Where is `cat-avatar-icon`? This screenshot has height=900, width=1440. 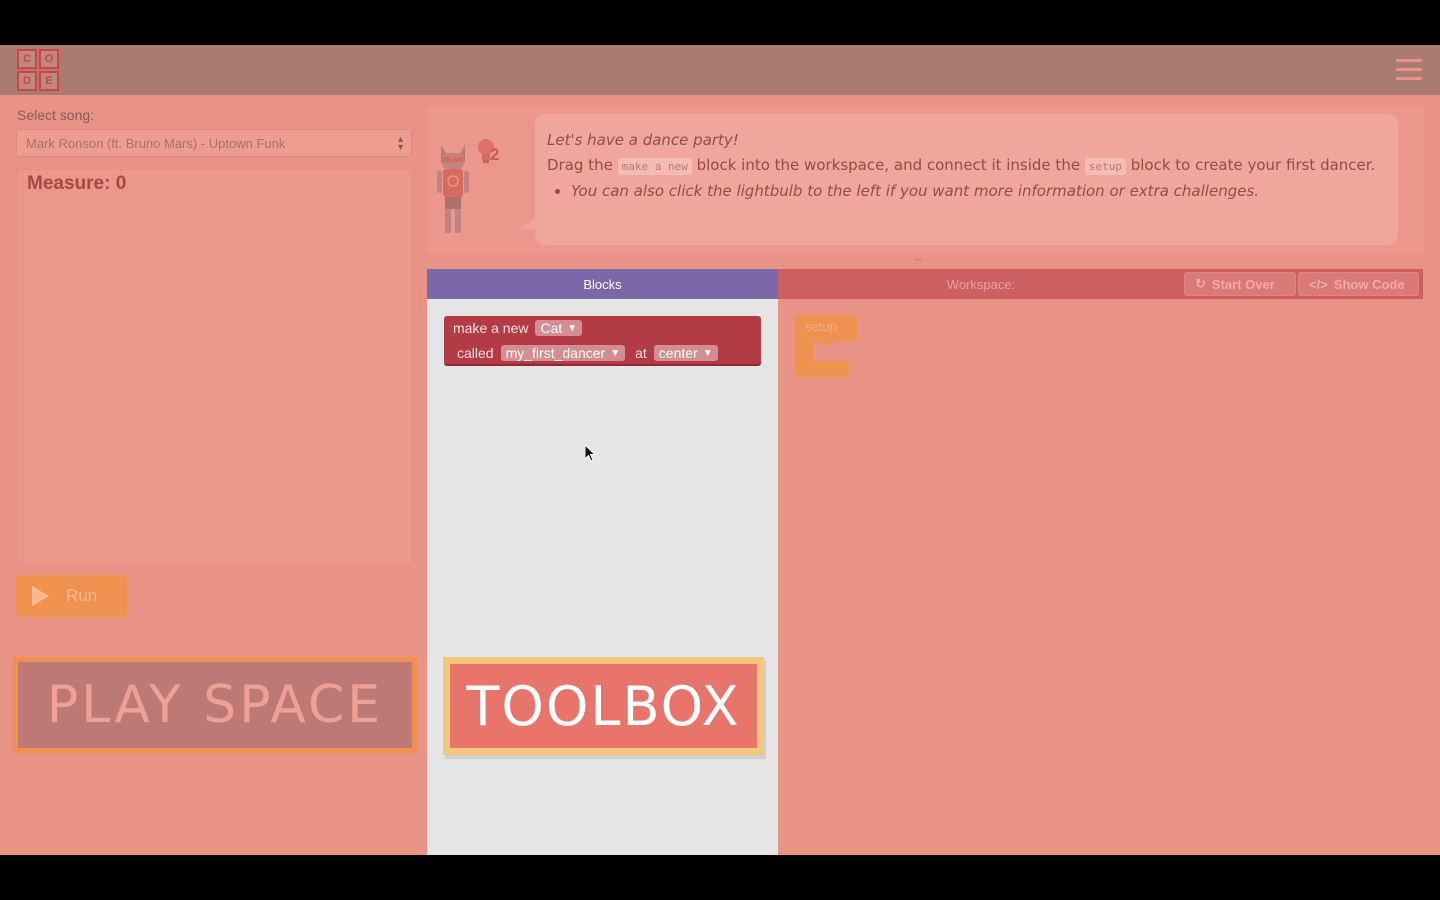
cat-avatar-icon is located at coordinates (453, 189).